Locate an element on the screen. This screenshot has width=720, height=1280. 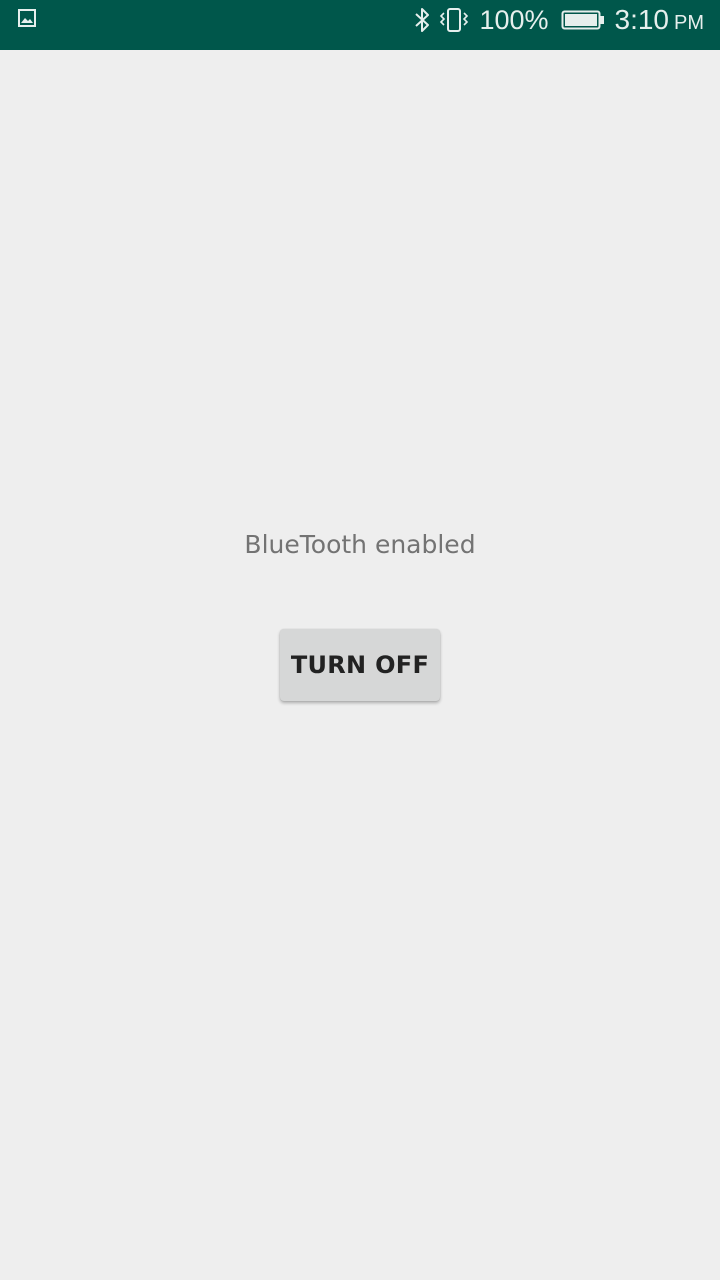
vibrate-icon is located at coordinates (454, 20).